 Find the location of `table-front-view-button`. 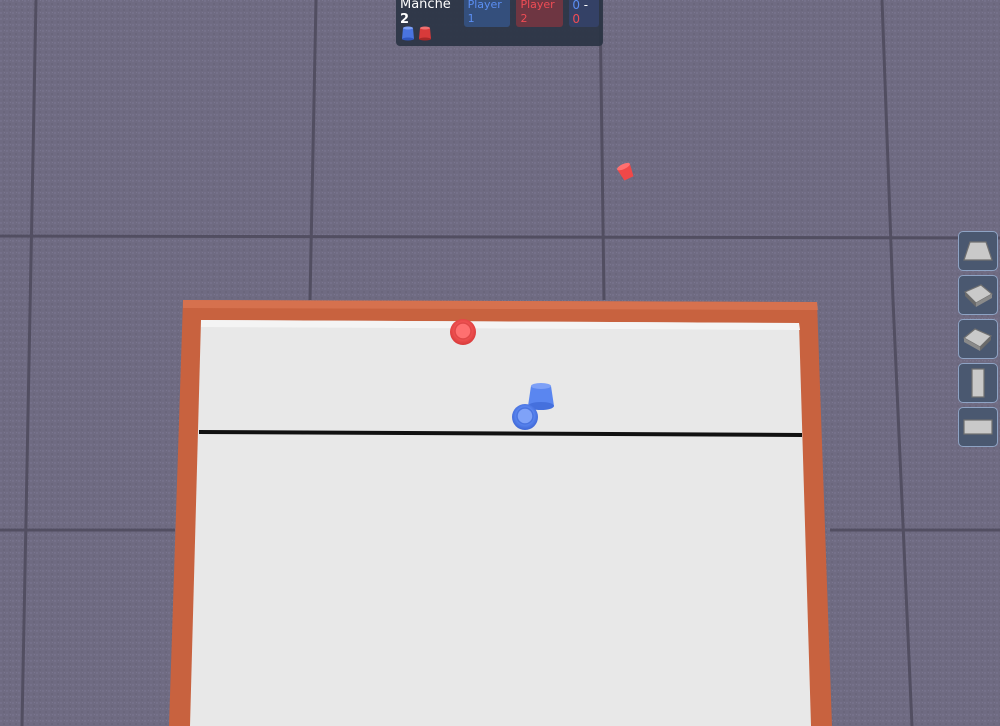

table-front-view-button is located at coordinates (978, 251).